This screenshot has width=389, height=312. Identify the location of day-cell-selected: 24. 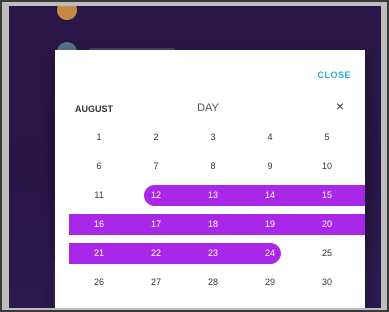
(270, 253).